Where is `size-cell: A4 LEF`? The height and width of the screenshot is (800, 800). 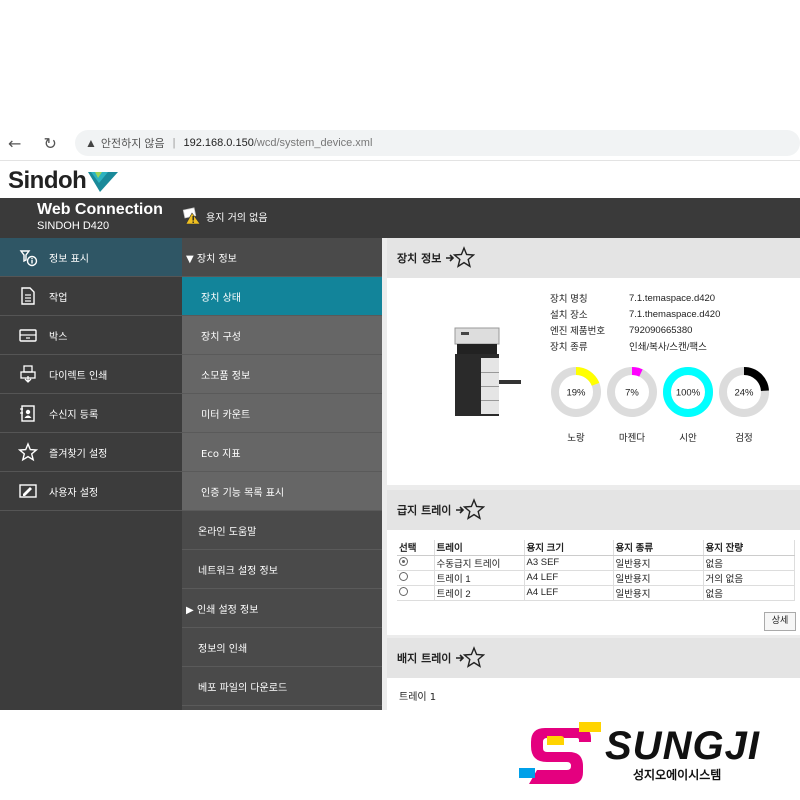 size-cell: A4 LEF is located at coordinates (569, 593).